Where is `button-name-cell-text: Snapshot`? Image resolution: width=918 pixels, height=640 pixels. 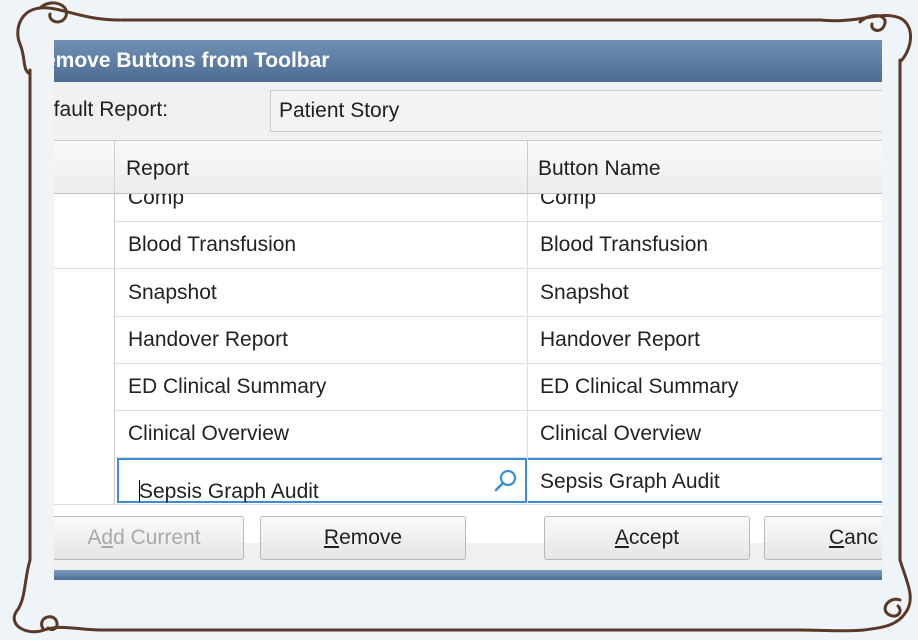 button-name-cell-text: Snapshot is located at coordinates (584, 292).